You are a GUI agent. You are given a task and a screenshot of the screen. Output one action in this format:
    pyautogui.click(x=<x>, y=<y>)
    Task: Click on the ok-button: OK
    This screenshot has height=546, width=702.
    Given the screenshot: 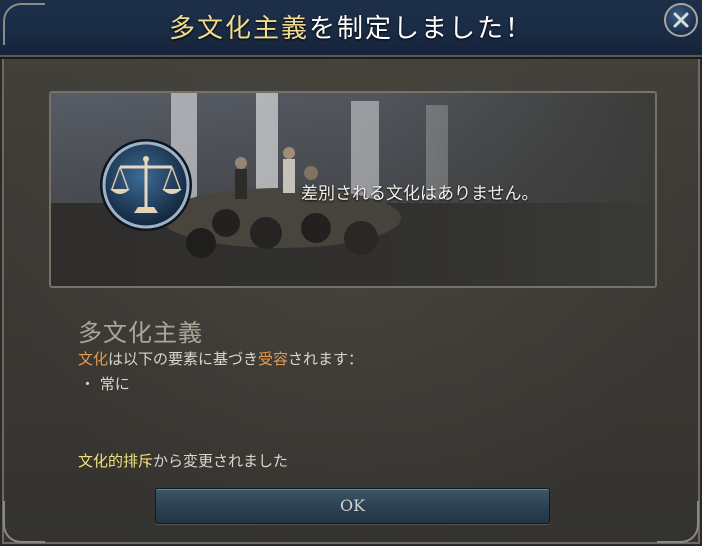 What is the action you would take?
    pyautogui.click(x=352, y=506)
    